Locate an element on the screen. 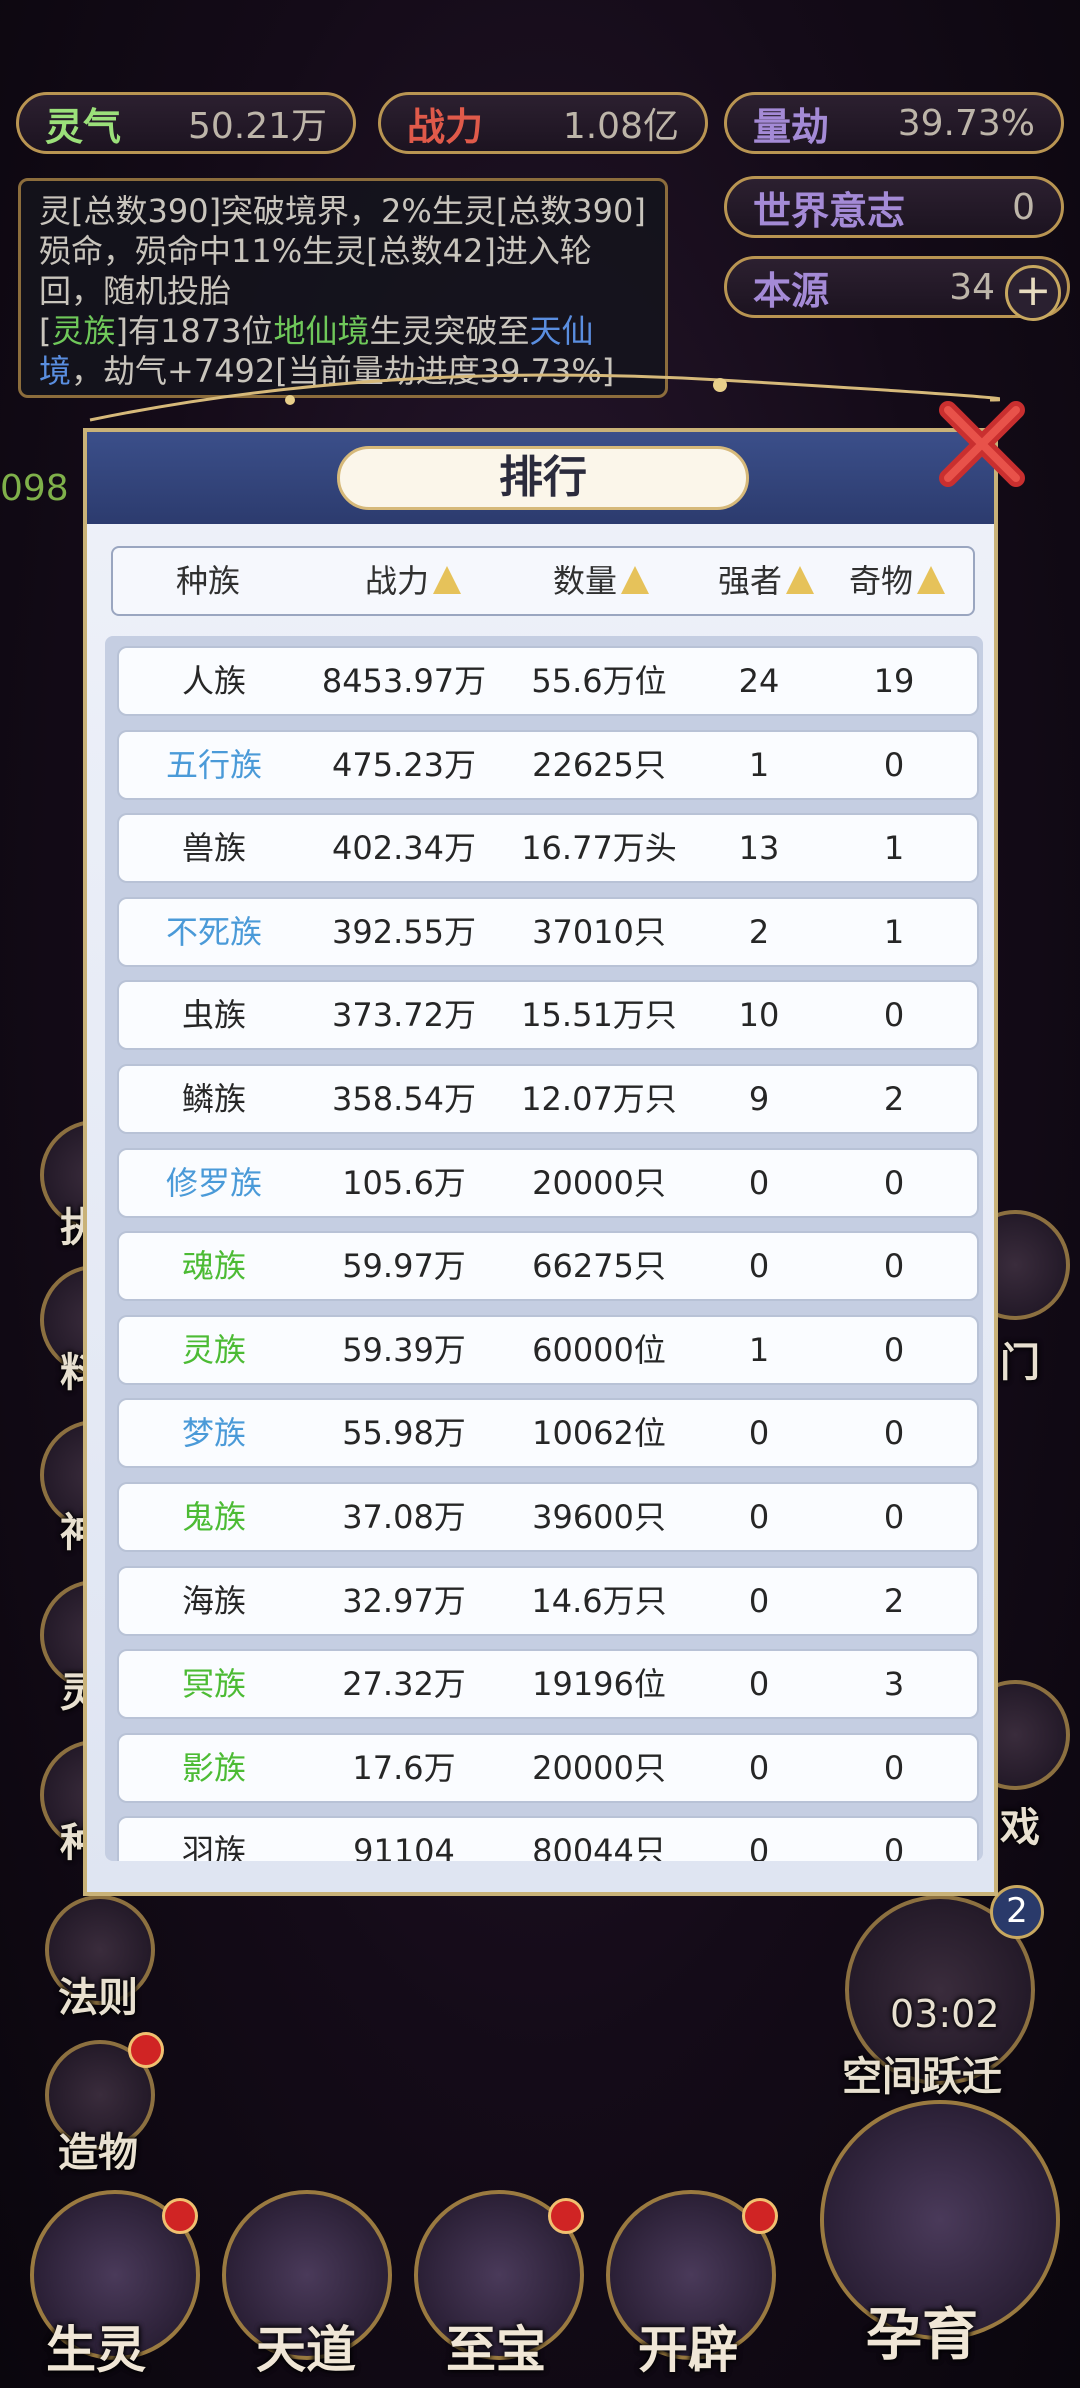 This screenshot has width=1080, height=2388. sort-count-button: 数量 is located at coordinates (601, 581).